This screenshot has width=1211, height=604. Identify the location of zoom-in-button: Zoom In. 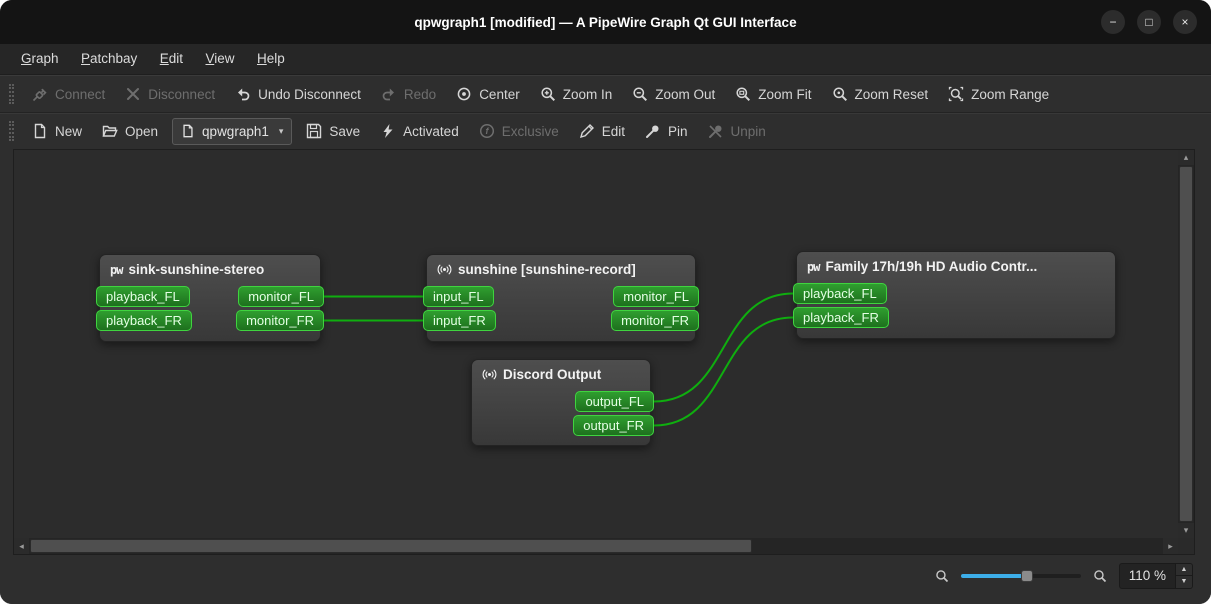
(576, 94).